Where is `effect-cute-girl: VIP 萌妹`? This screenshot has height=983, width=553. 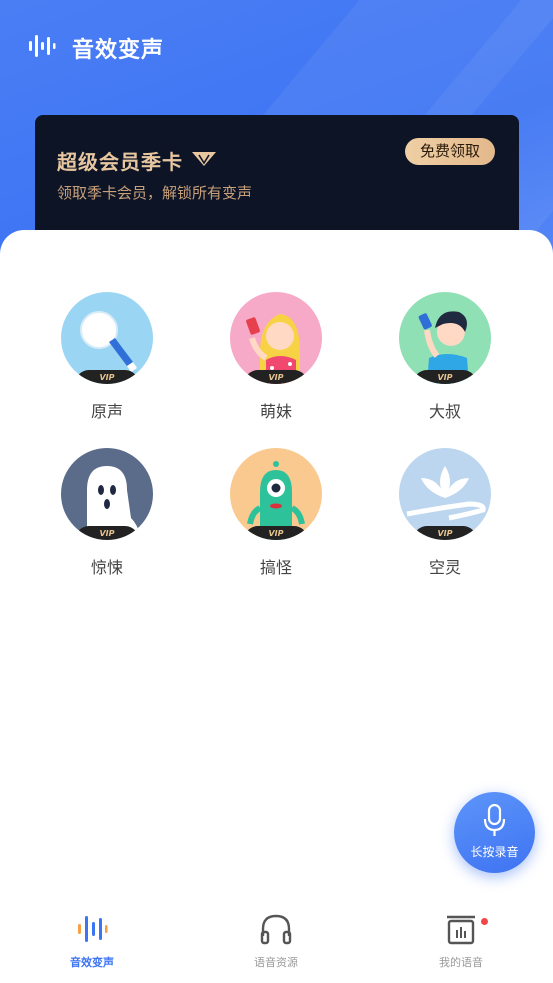 effect-cute-girl: VIP 萌妹 is located at coordinates (276, 357).